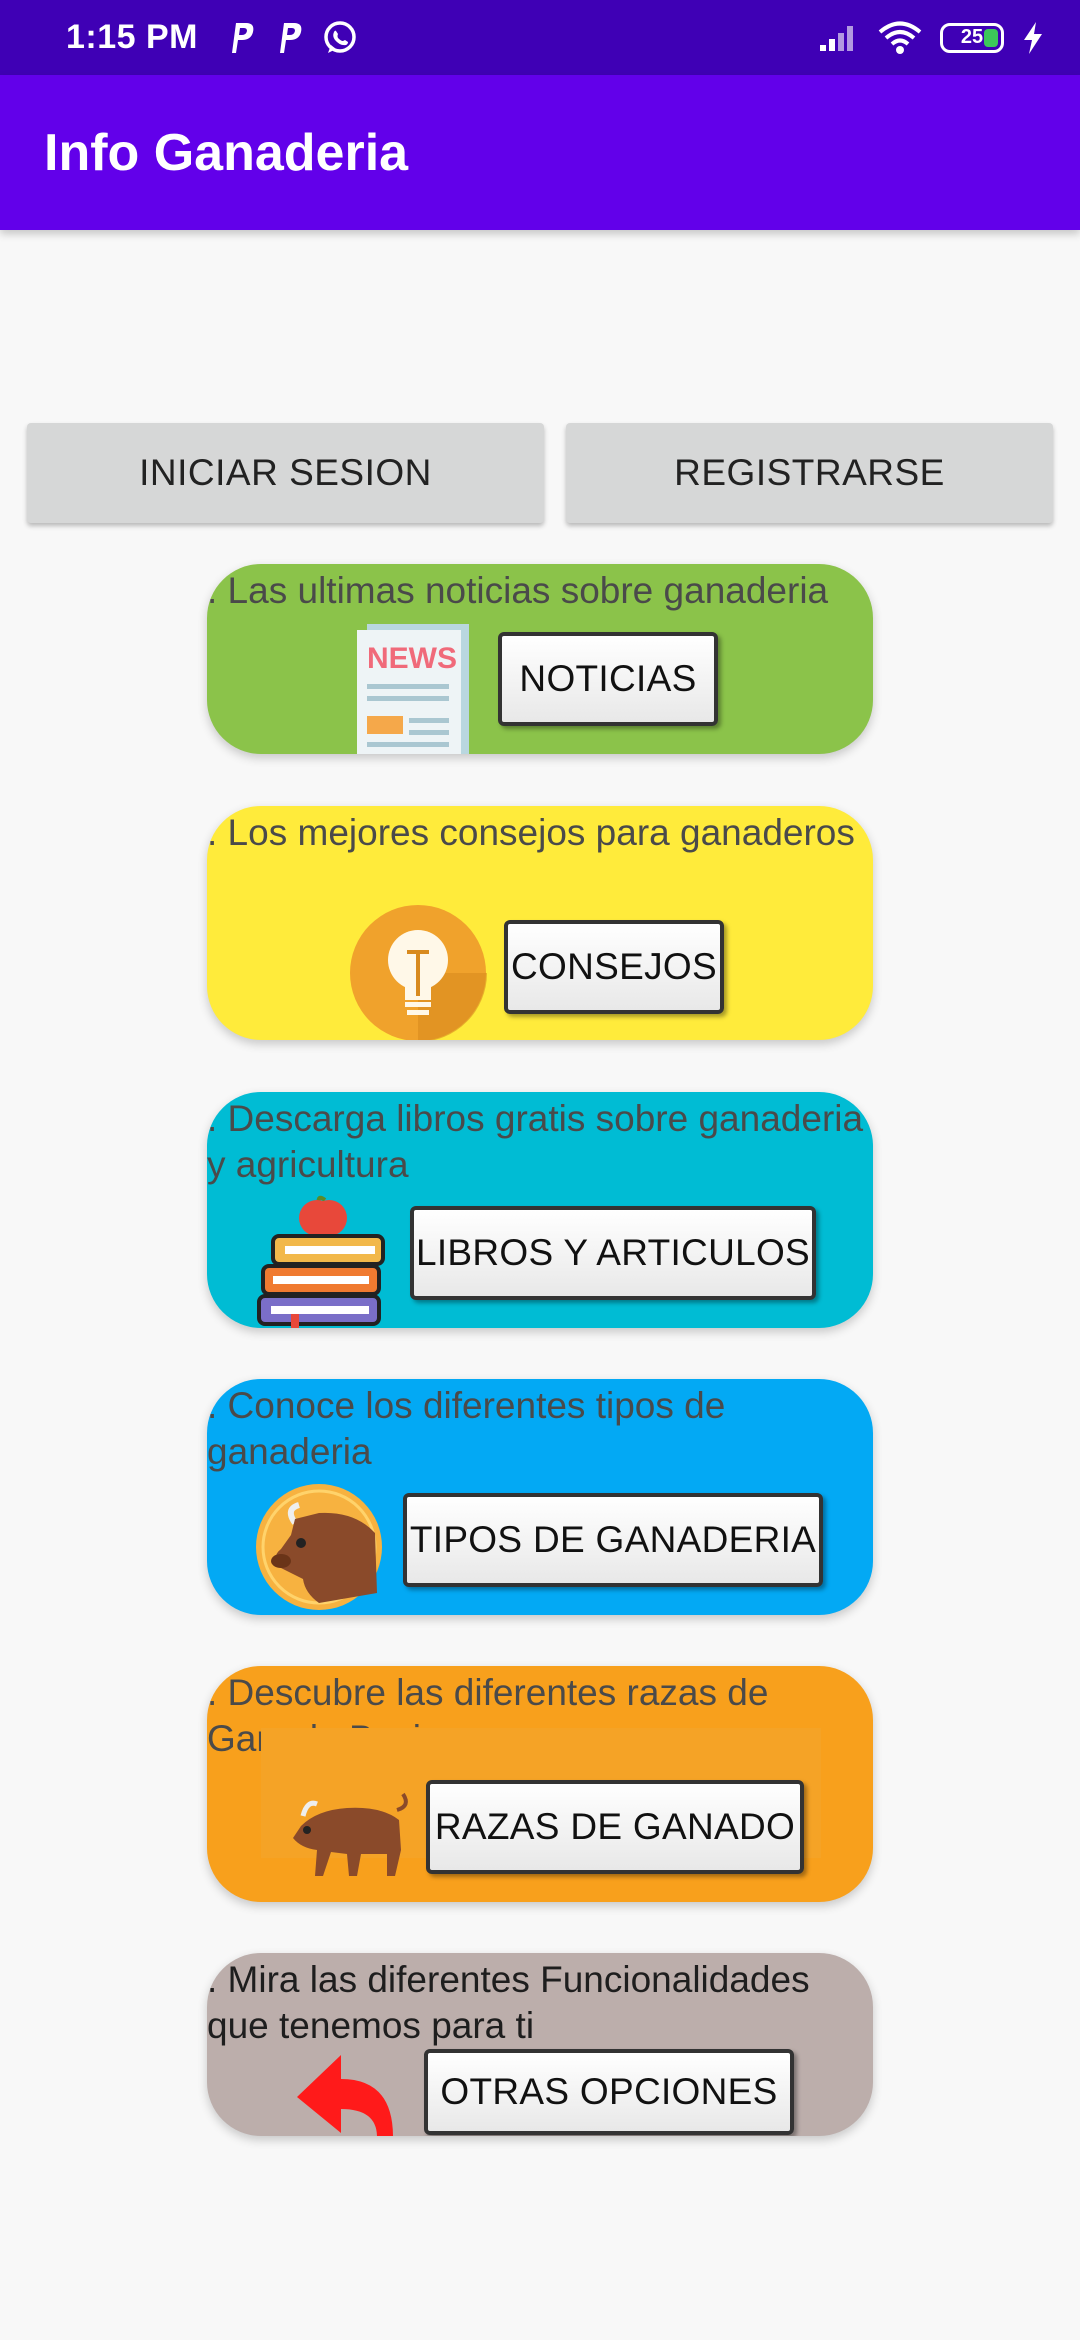 Image resolution: width=1080 pixels, height=2340 pixels. I want to click on livestock-types-button: TIPOS DE GANADERIA, so click(613, 1540).